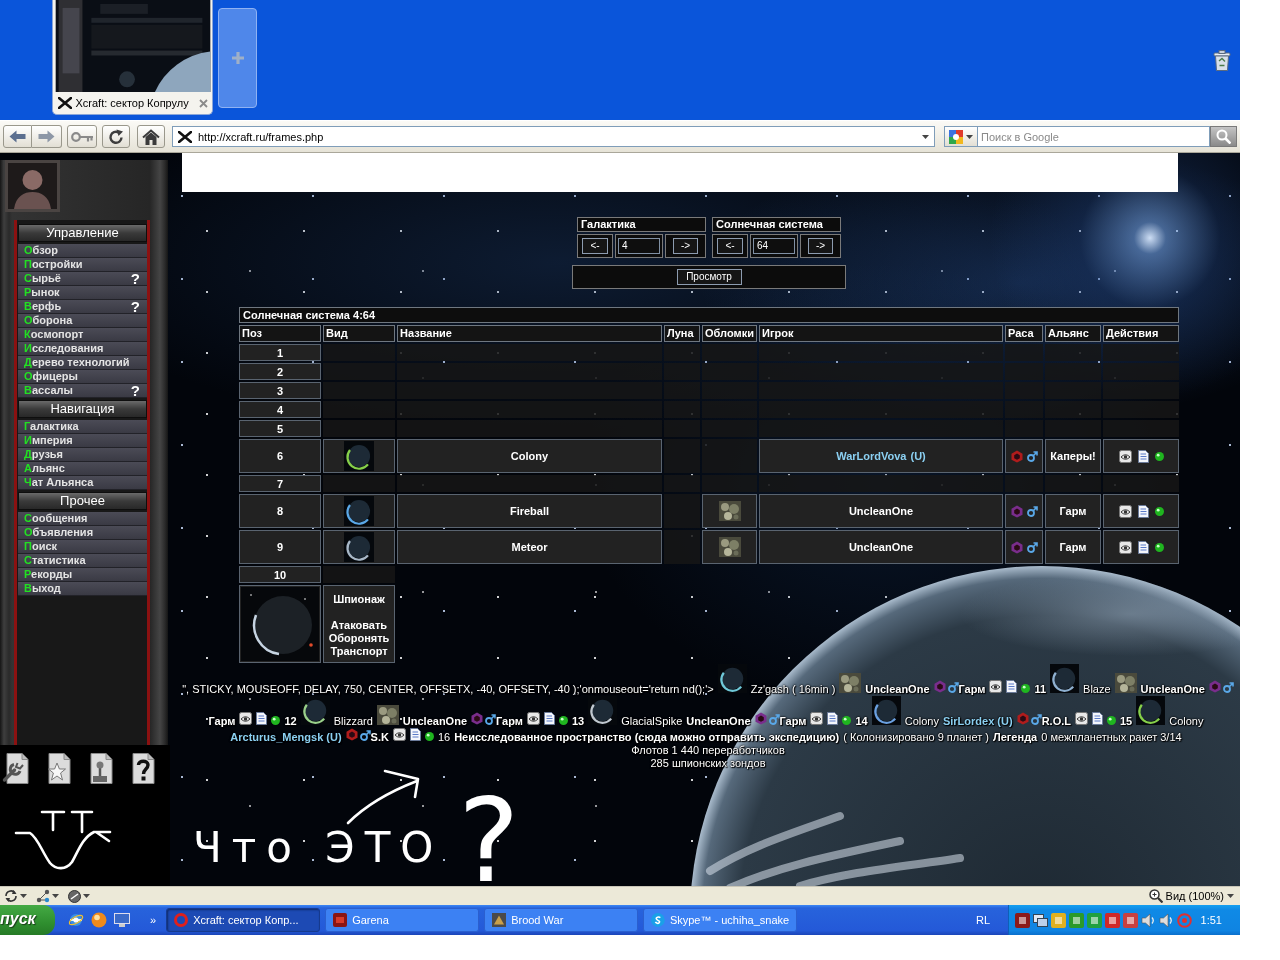  I want to click on view-button: Просмотр, so click(709, 277).